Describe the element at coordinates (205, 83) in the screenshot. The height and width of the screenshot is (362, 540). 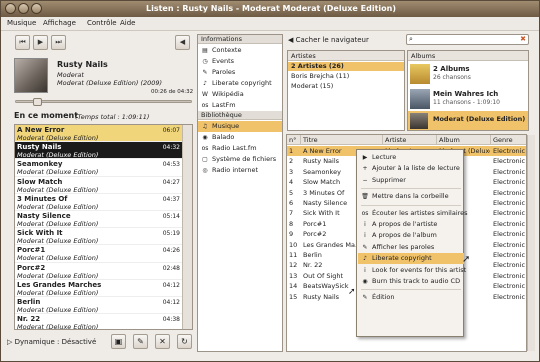
I see `source-icon: ♪` at that location.